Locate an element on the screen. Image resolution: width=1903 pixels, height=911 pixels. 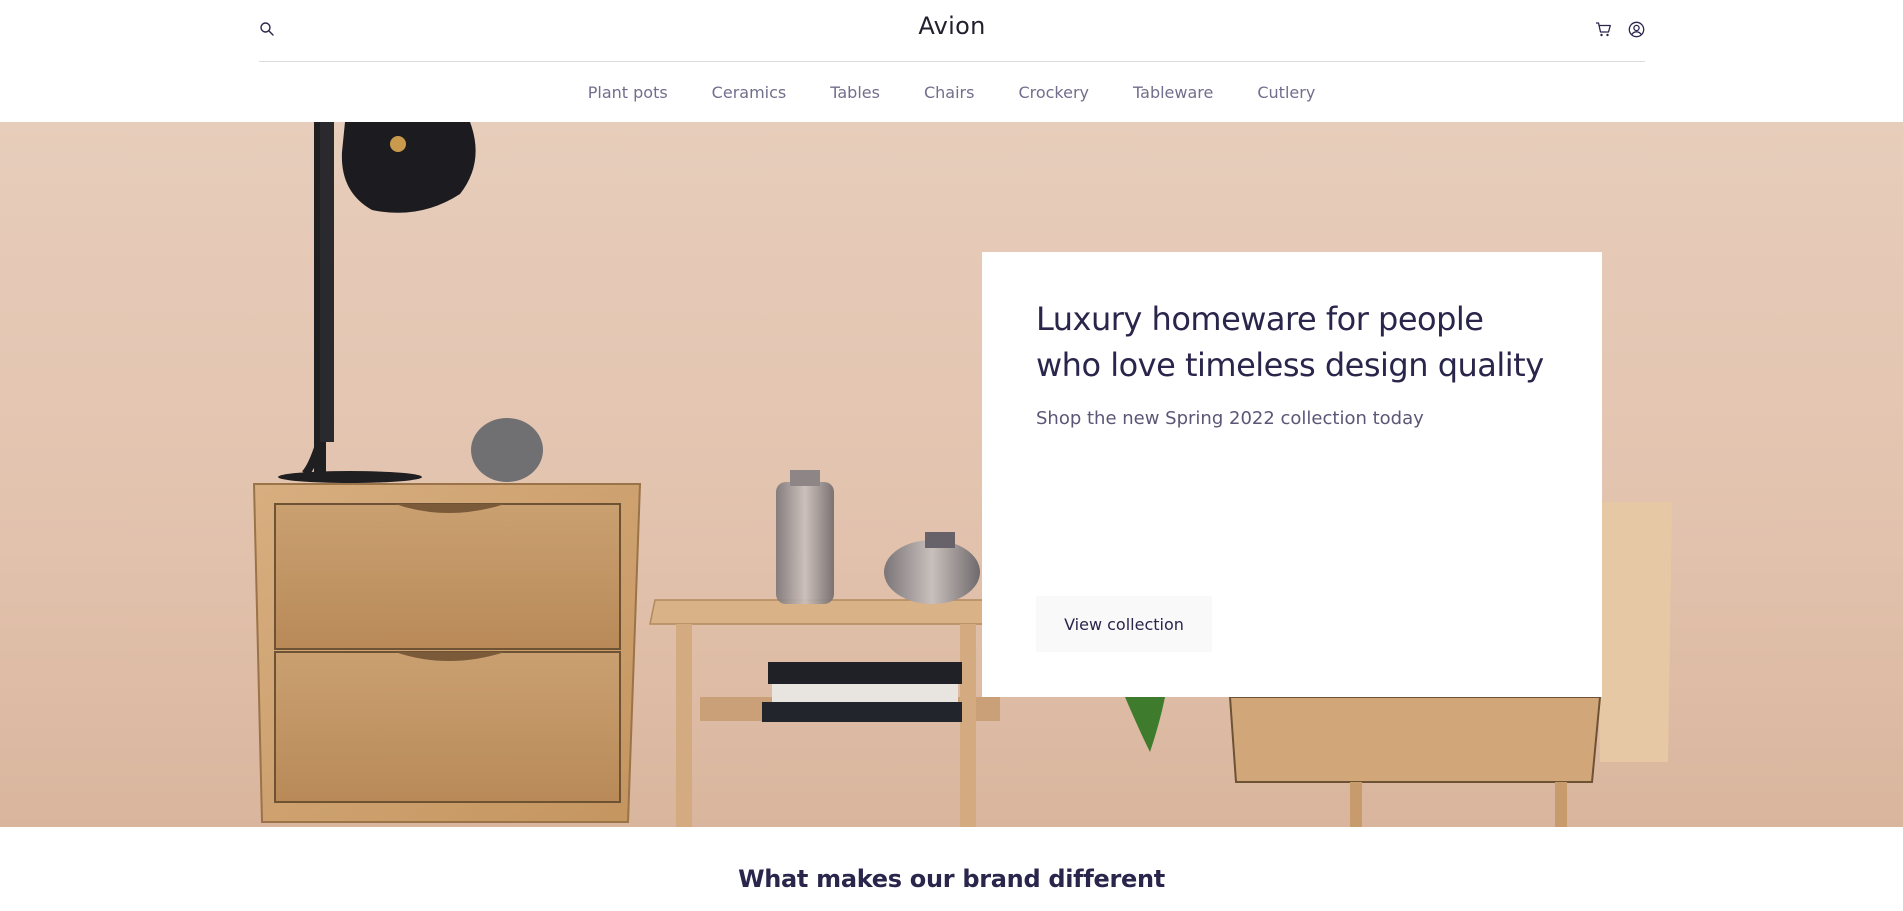
view-collection-button: View collection is located at coordinates (1124, 624).